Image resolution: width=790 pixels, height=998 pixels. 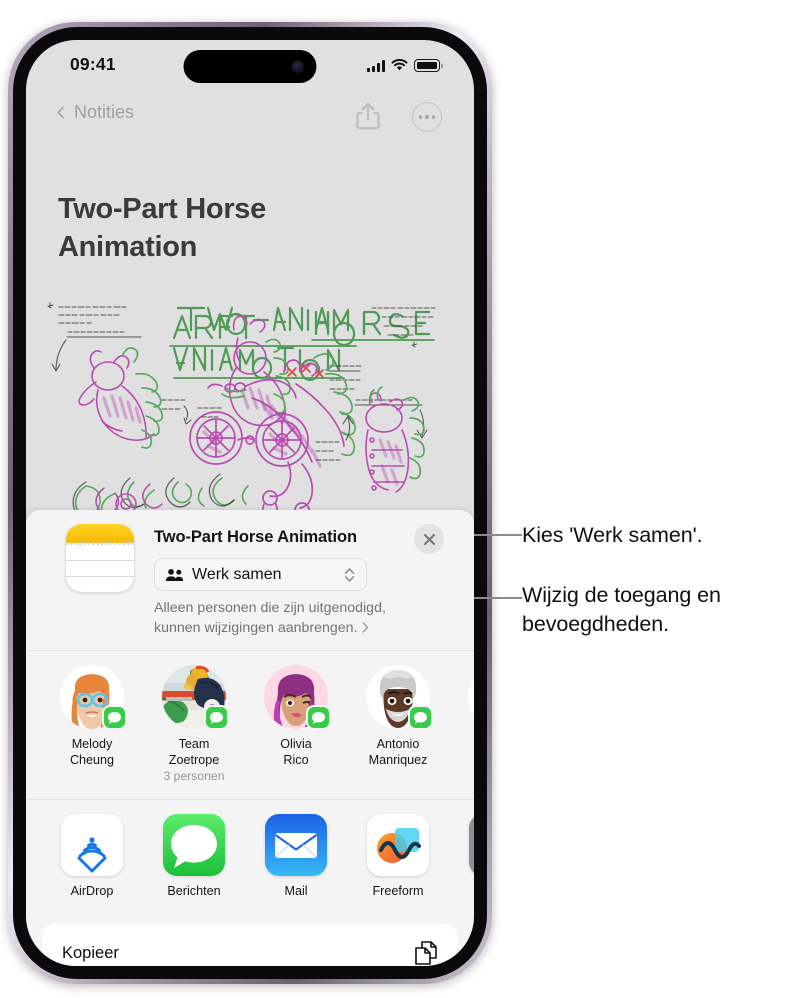 What do you see at coordinates (298, 66) in the screenshot?
I see `front-camera-icon` at bounding box center [298, 66].